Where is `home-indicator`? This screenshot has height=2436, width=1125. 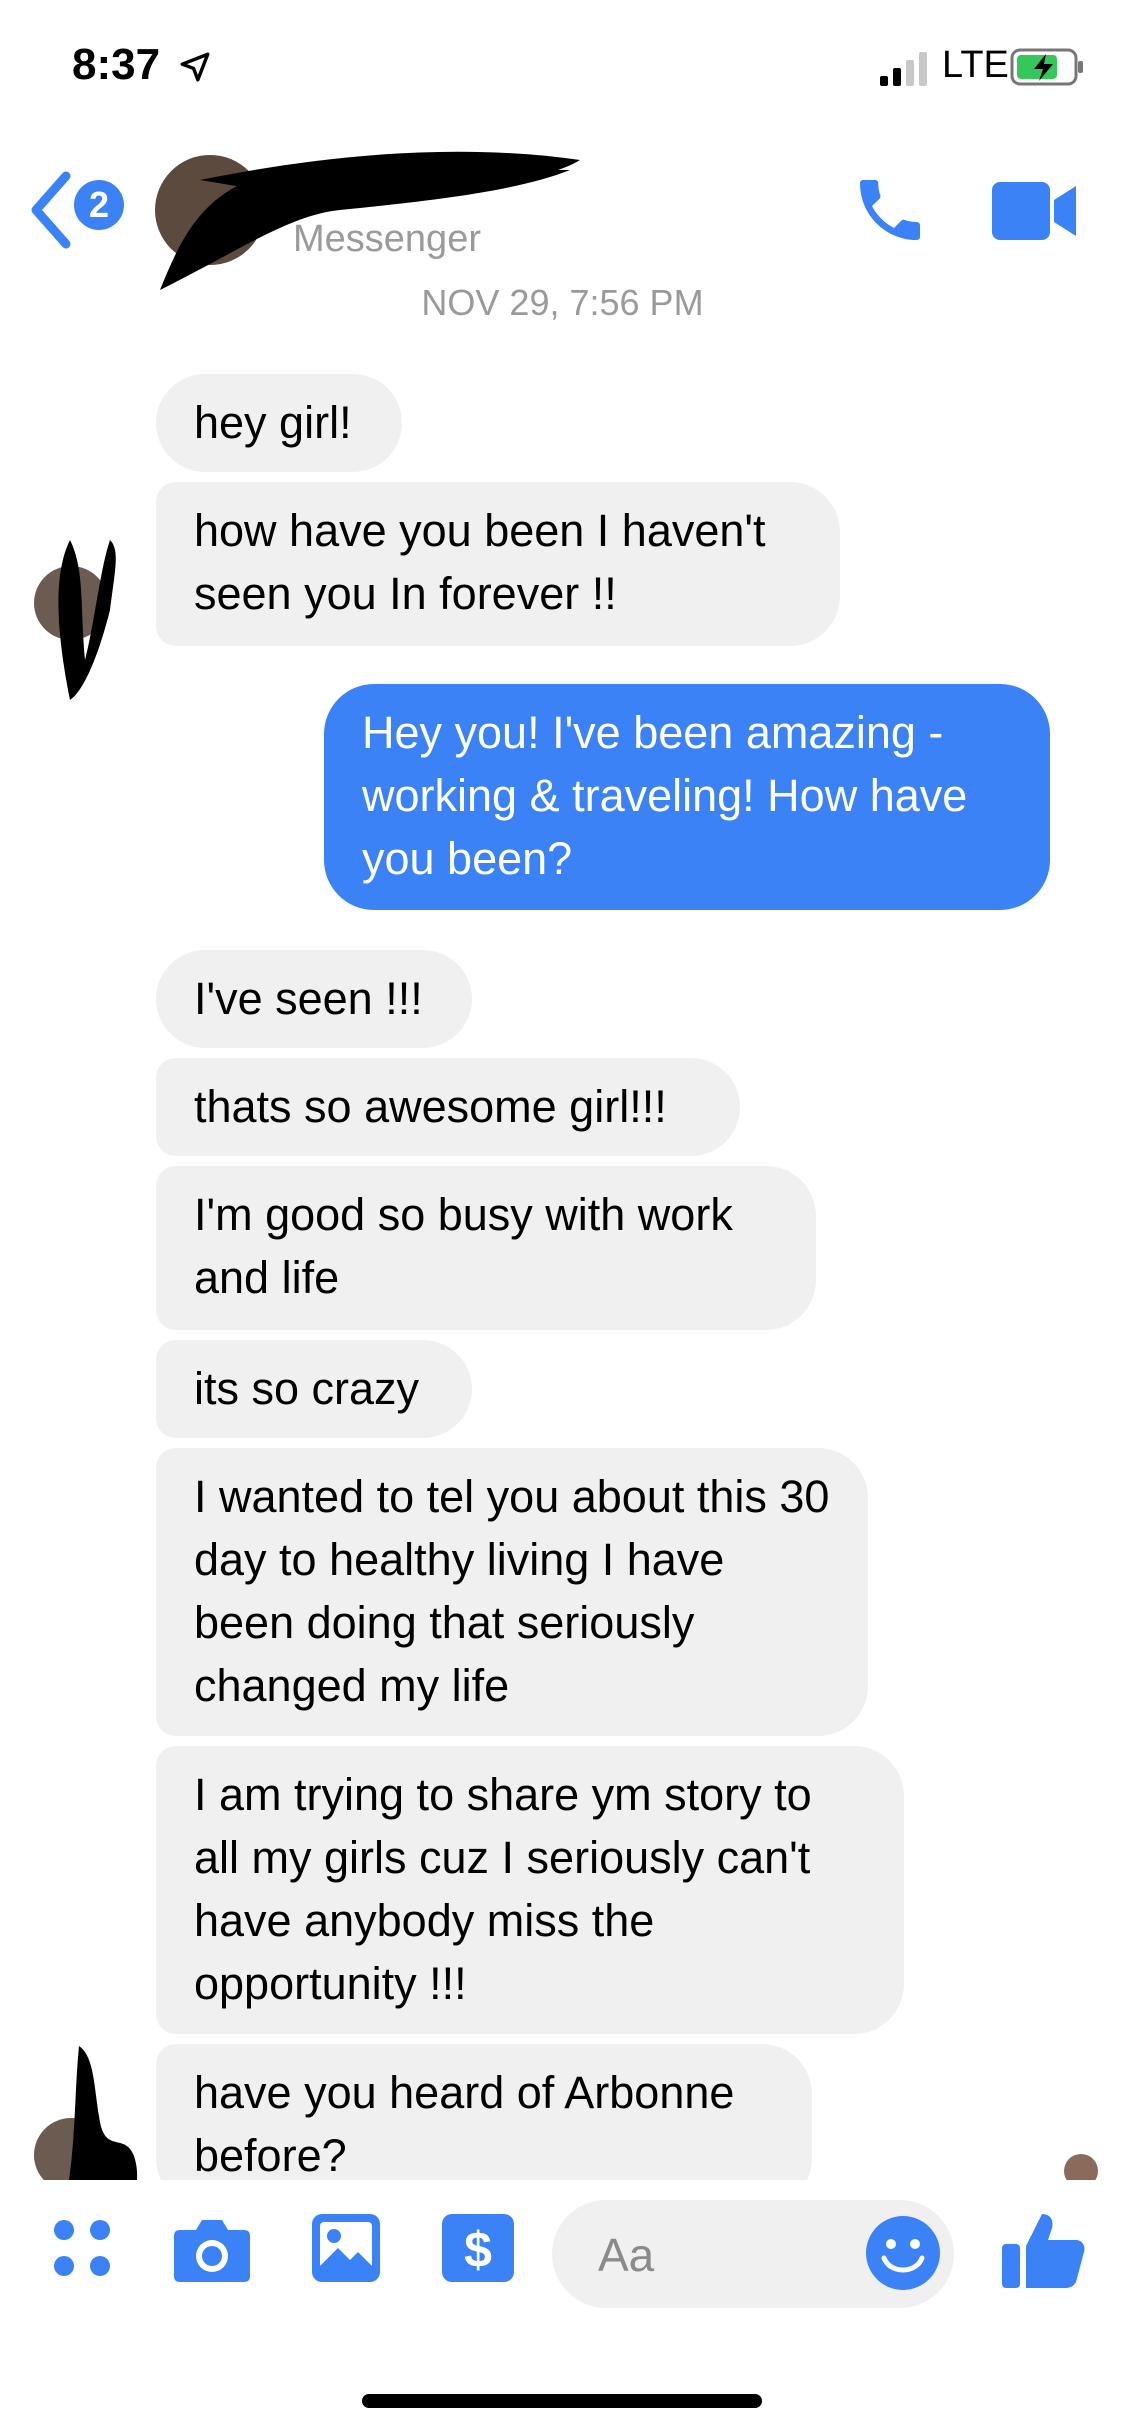
home-indicator is located at coordinates (562, 2401).